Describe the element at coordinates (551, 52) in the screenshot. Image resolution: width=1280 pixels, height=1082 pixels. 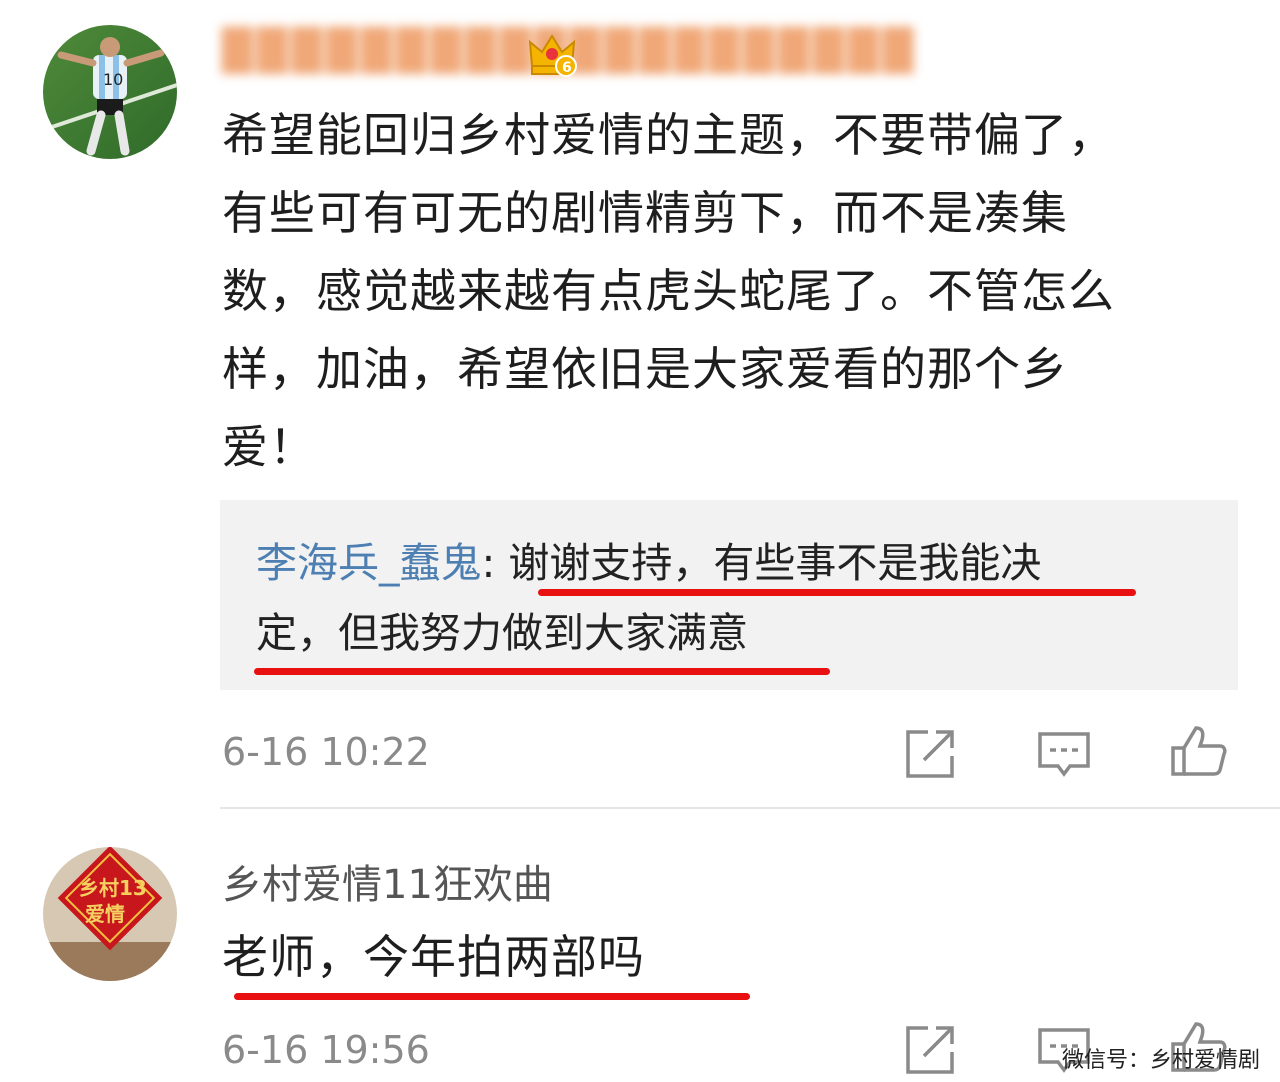
I see `crown-badge-icon: 6` at that location.